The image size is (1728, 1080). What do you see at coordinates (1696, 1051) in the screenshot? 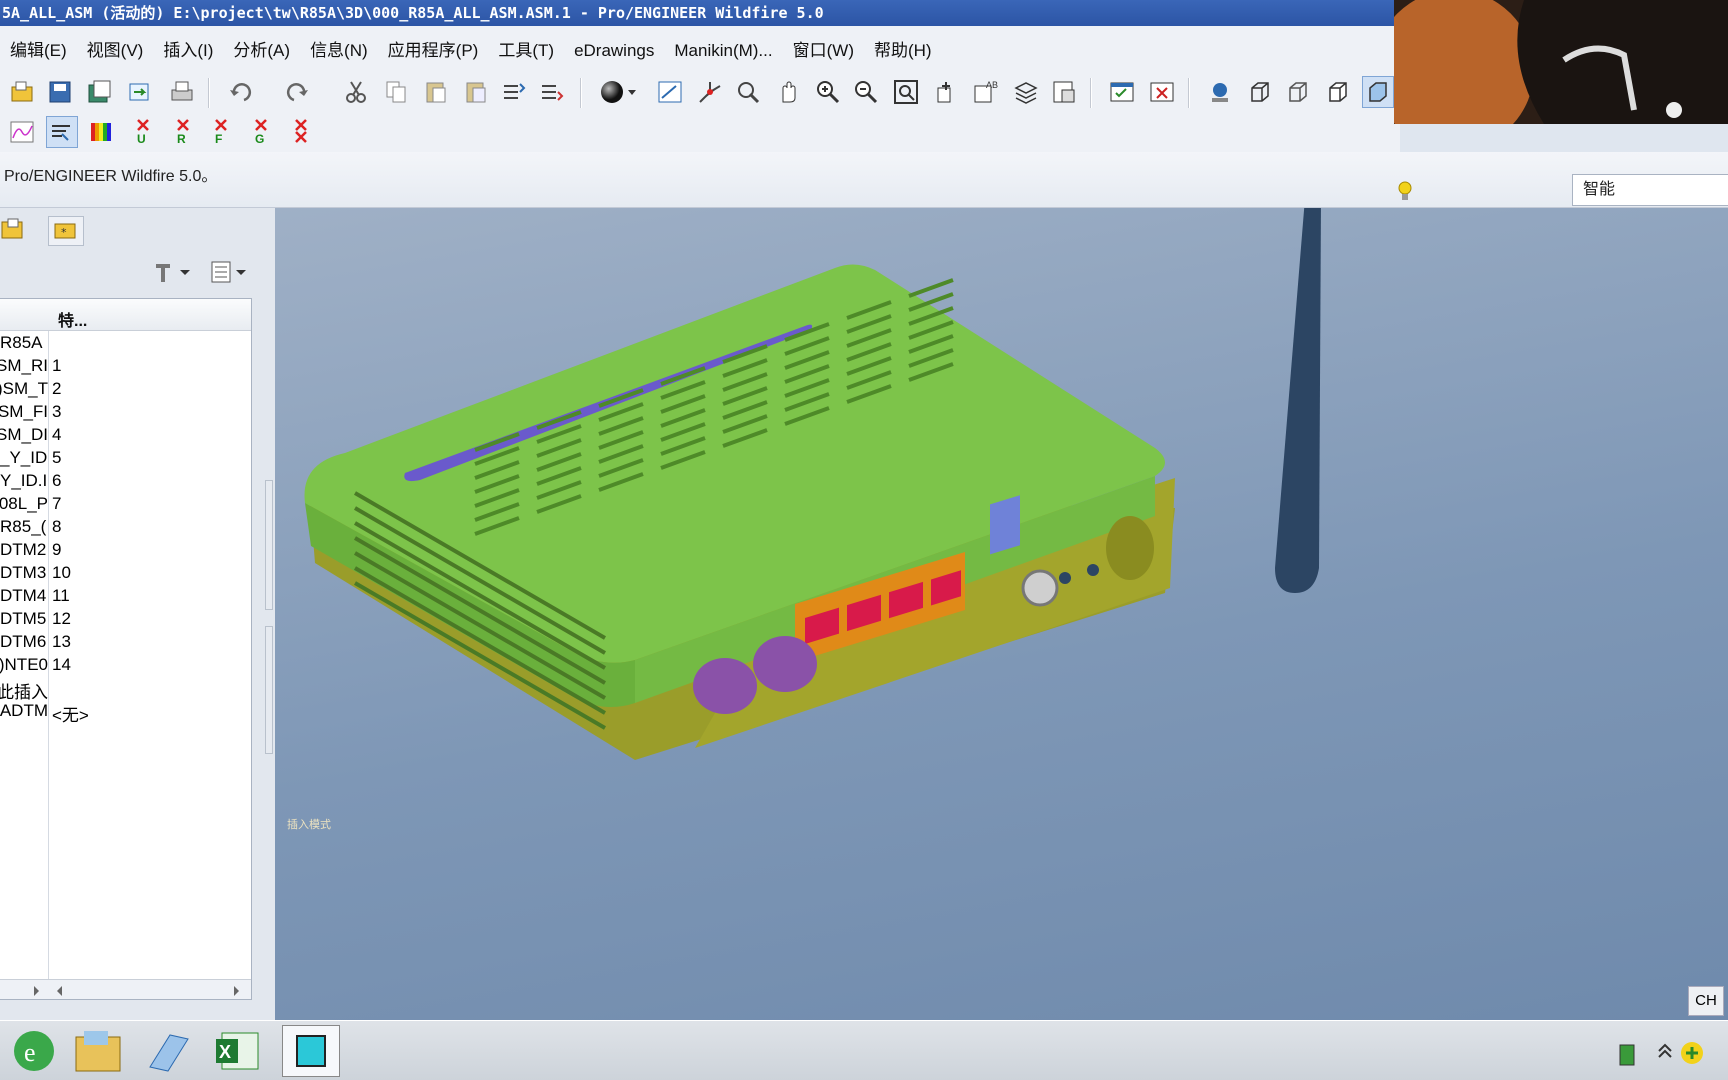
I see `network-icon` at bounding box center [1696, 1051].